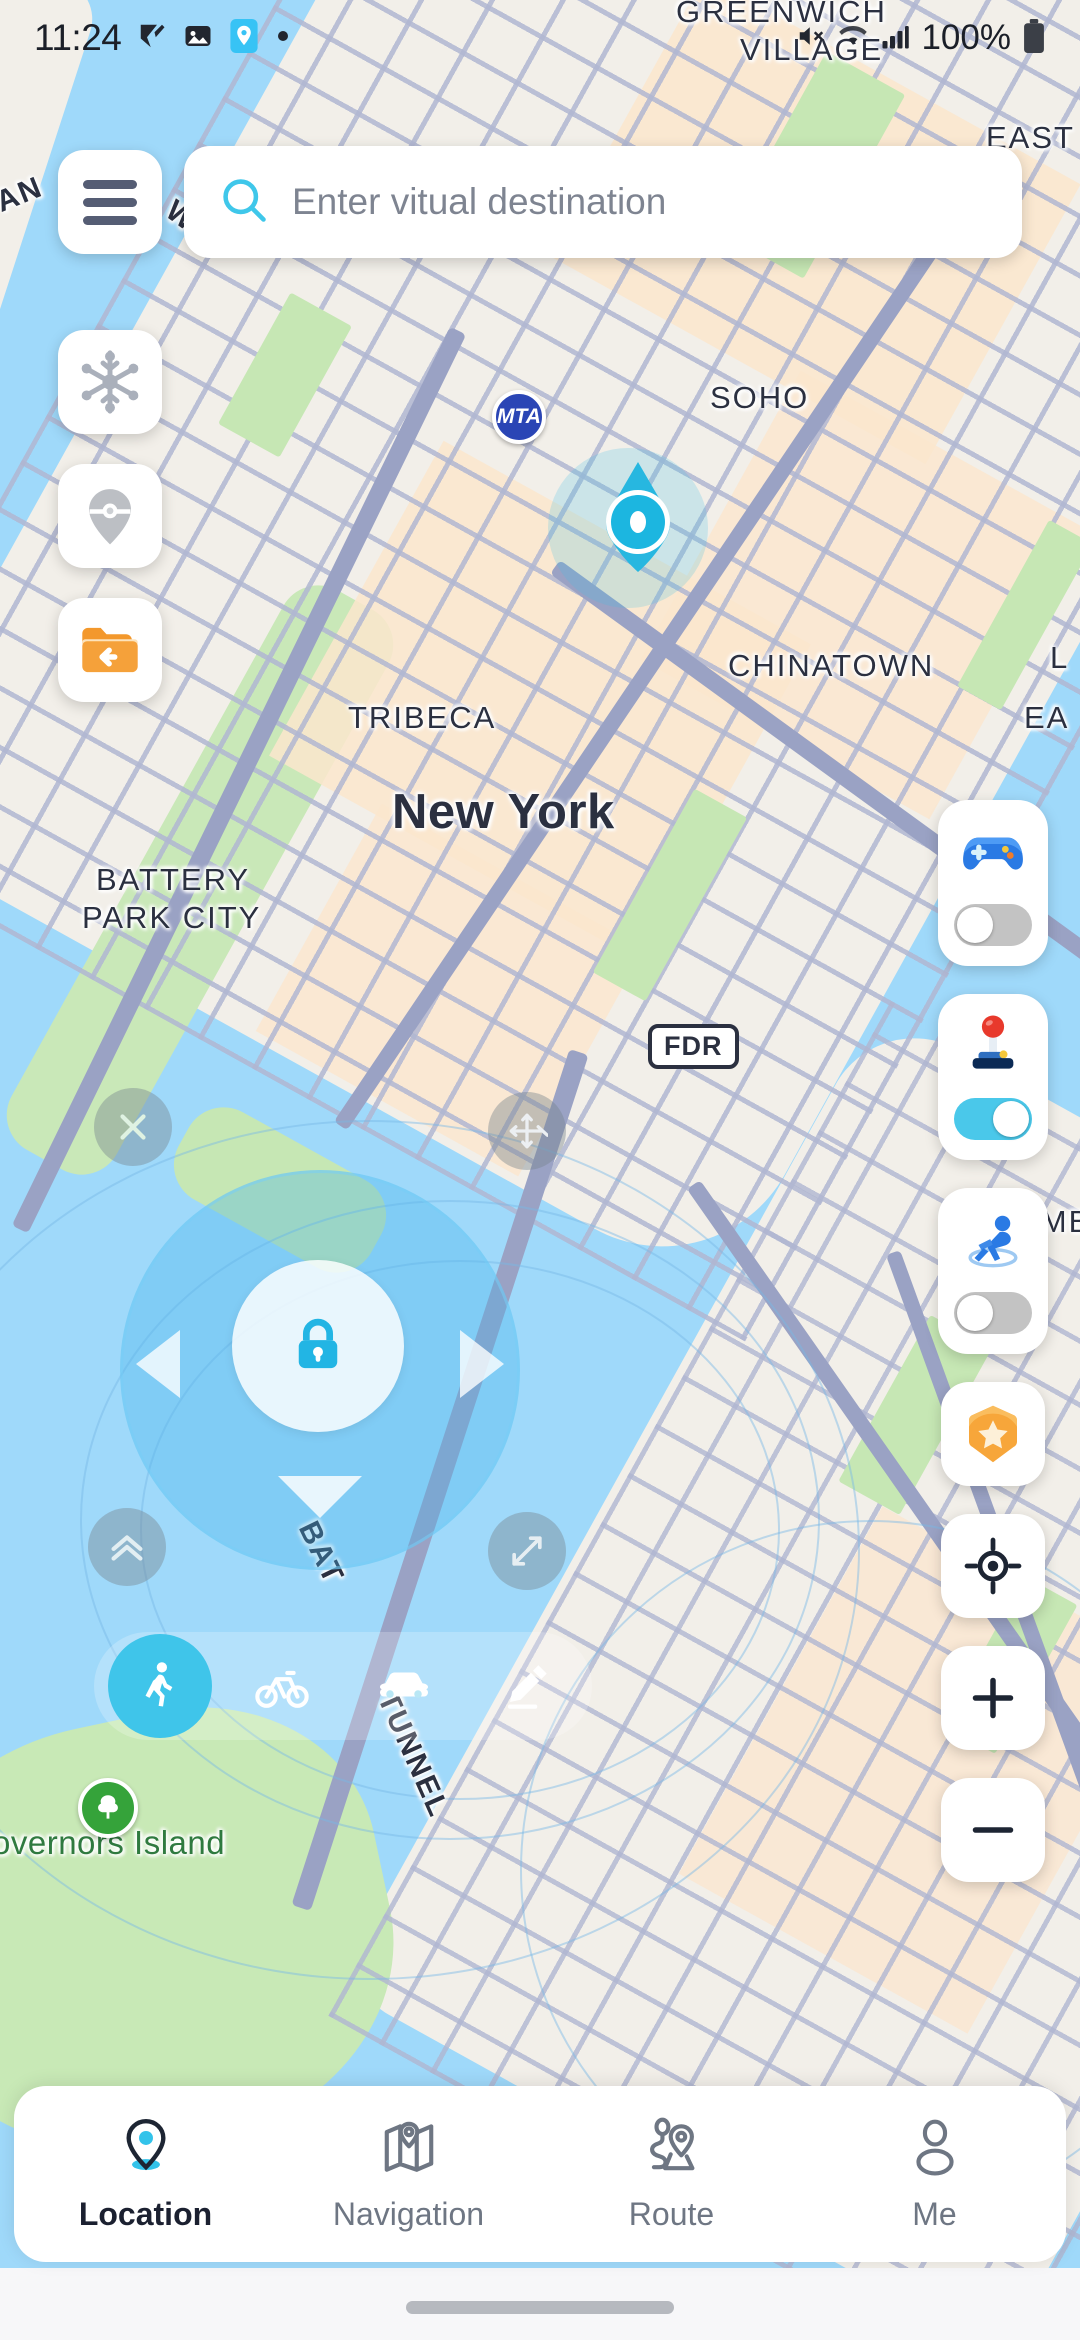 The image size is (1080, 2340). What do you see at coordinates (244, 202) in the screenshot?
I see `search-icon` at bounding box center [244, 202].